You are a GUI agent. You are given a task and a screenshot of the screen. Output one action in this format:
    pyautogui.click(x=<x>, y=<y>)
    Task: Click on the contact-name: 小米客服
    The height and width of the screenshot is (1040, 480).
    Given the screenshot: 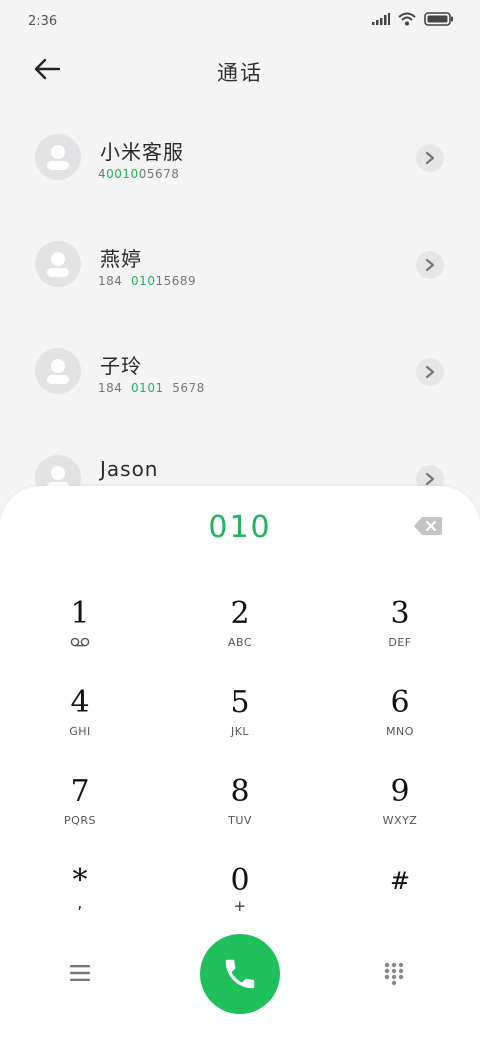 What is the action you would take?
    pyautogui.click(x=142, y=152)
    